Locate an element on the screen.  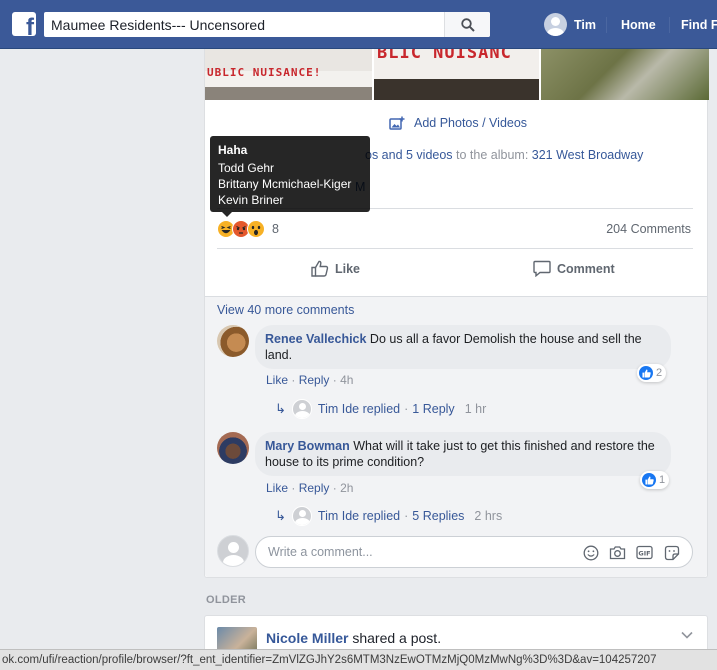
divider is located at coordinates (455, 248).